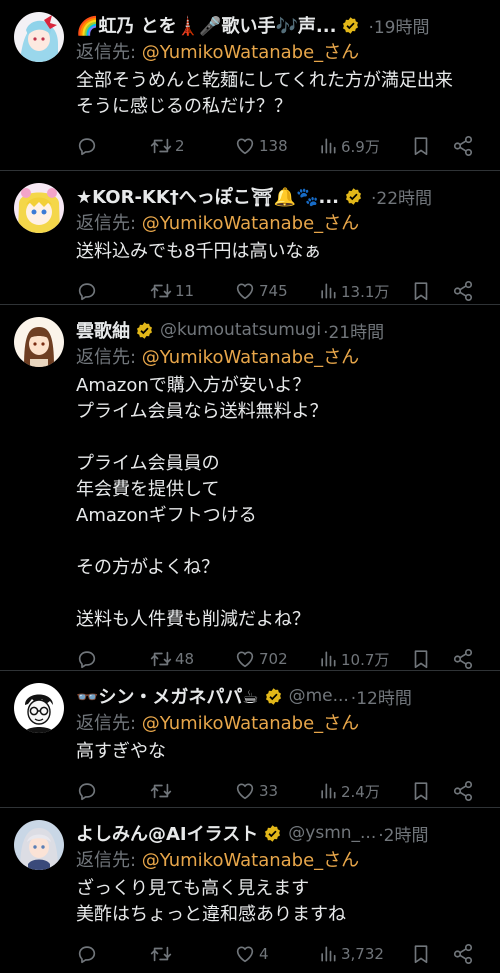 The height and width of the screenshot is (973, 500). I want to click on views-button: 2.4万, so click(364, 791).